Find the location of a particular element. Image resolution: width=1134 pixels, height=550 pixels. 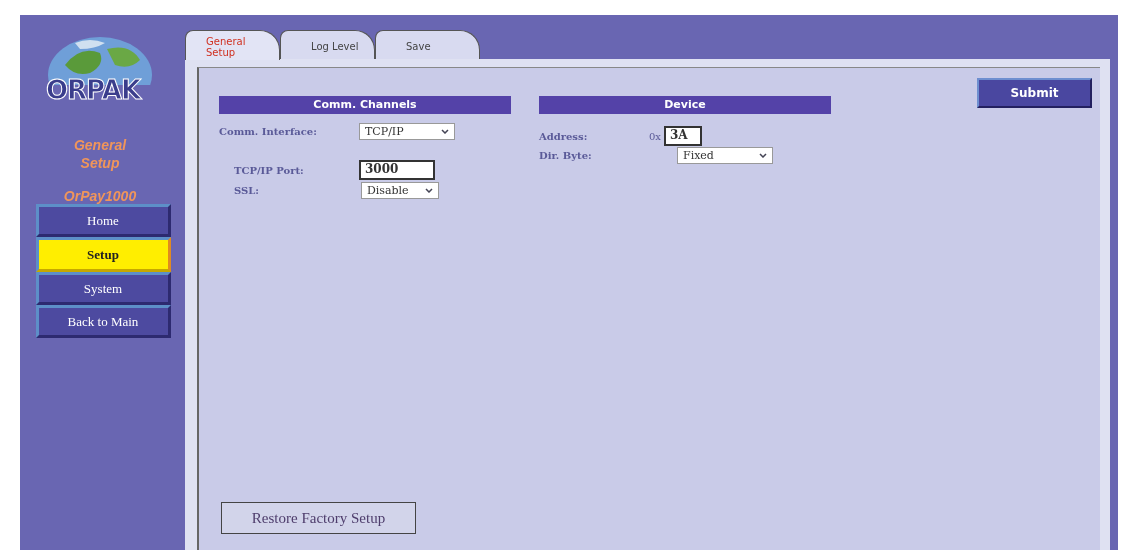

dropdown: Disable is located at coordinates (400, 190).